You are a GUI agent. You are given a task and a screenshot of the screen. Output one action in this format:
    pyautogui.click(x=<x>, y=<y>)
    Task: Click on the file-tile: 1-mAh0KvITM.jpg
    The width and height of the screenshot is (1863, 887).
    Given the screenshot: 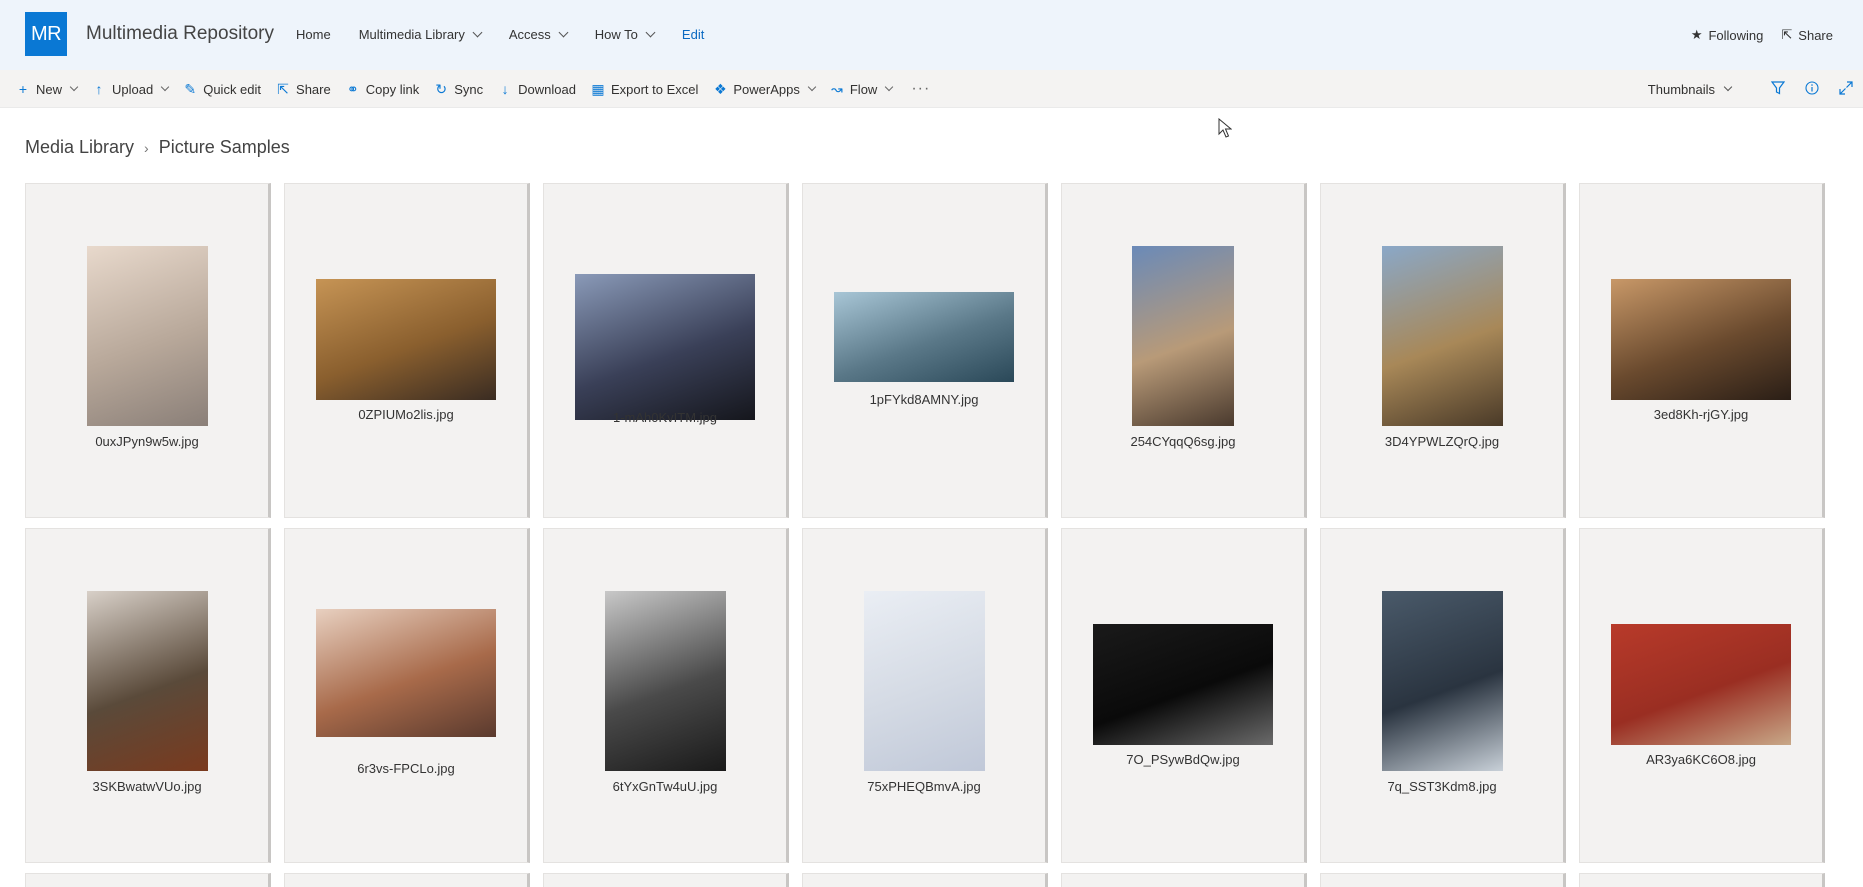 What is the action you would take?
    pyautogui.click(x=666, y=350)
    